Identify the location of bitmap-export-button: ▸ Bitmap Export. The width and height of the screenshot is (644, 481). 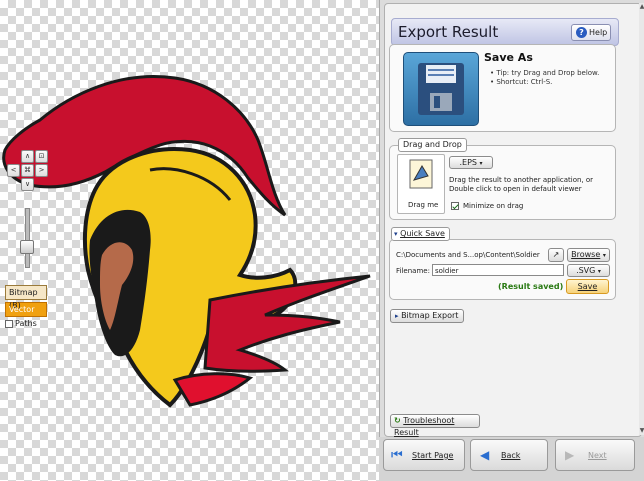
(427, 316).